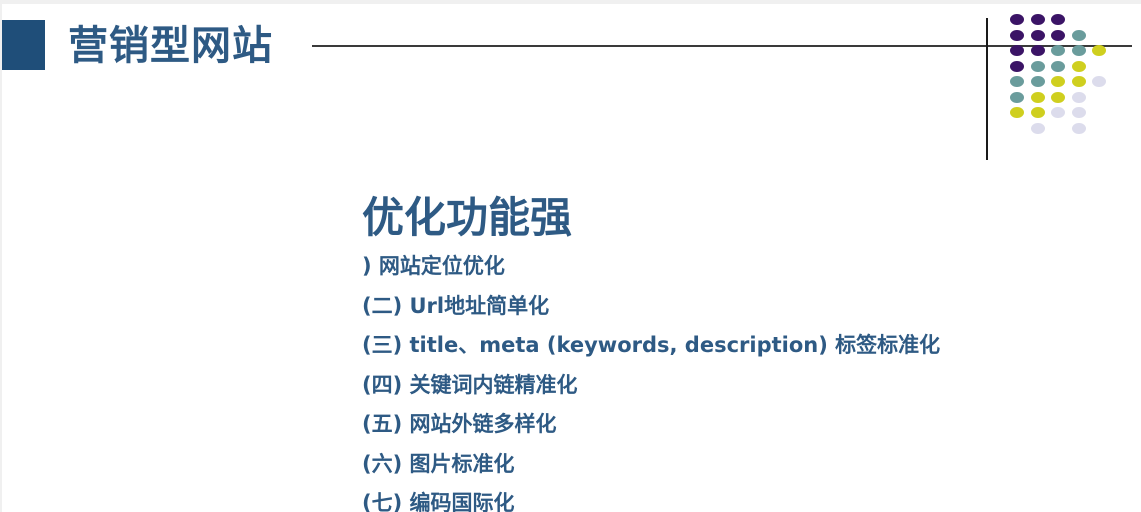  I want to click on list-item: (二) Url地址简单化, so click(456, 305).